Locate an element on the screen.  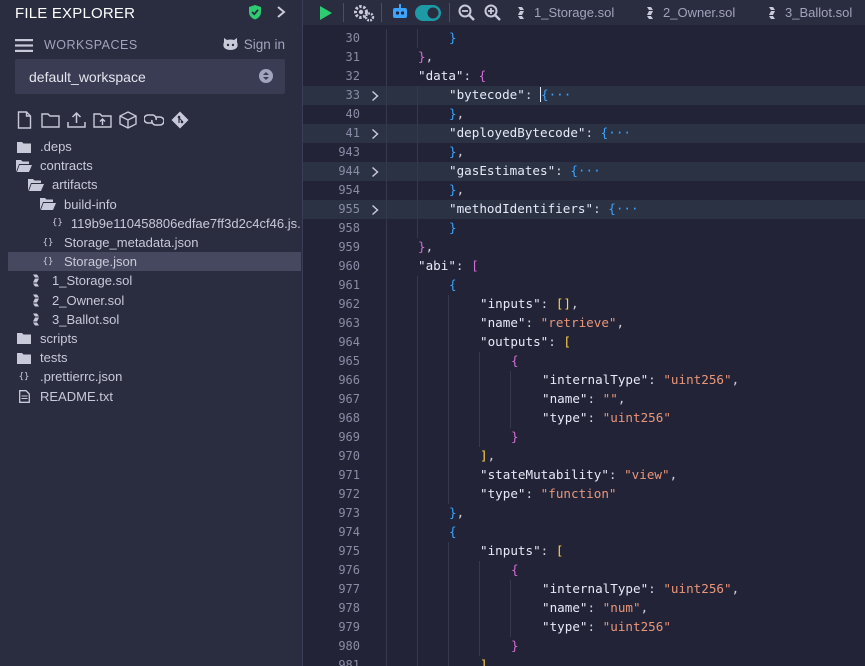
tree-item: 2_Owner.sol is located at coordinates (154, 300).